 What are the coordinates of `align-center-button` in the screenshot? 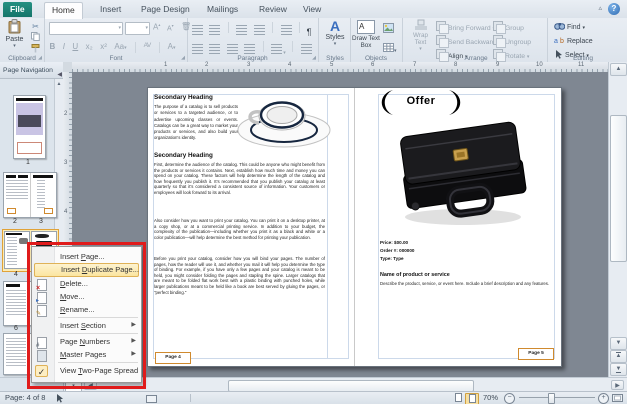 It's located at (215, 49).